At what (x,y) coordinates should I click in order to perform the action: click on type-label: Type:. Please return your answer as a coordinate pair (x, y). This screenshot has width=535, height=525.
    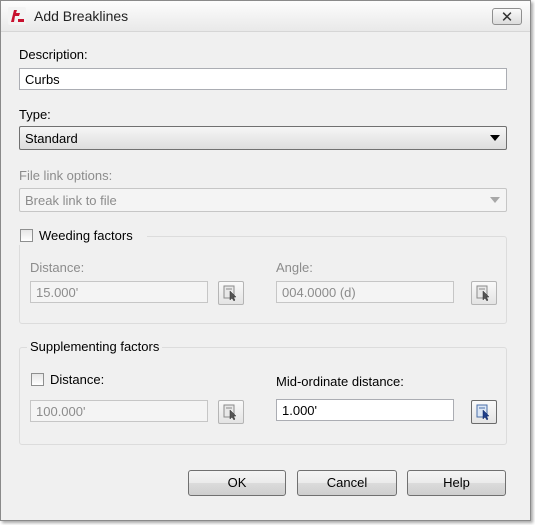
    Looking at the image, I should click on (35, 114).